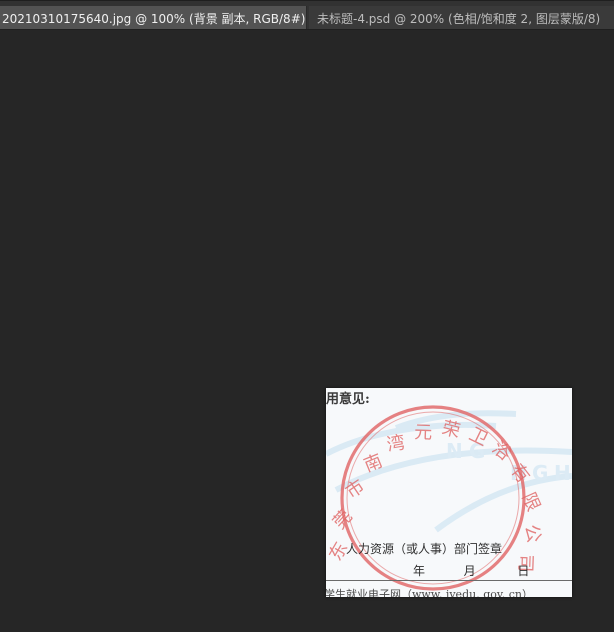 The width and height of the screenshot is (614, 632). What do you see at coordinates (520, 473) in the screenshot?
I see `svg-text: 有` at bounding box center [520, 473].